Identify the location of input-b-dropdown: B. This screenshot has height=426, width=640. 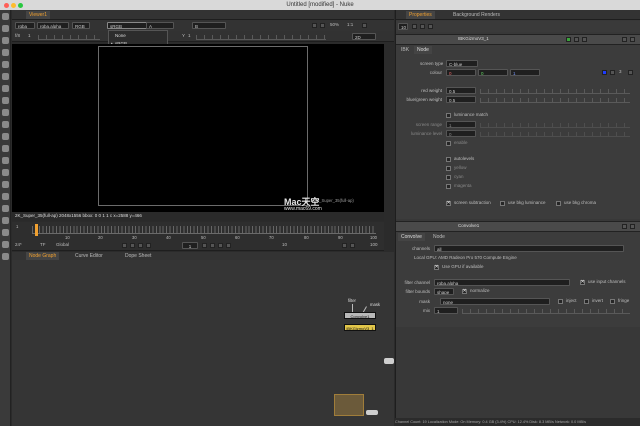
(209, 25).